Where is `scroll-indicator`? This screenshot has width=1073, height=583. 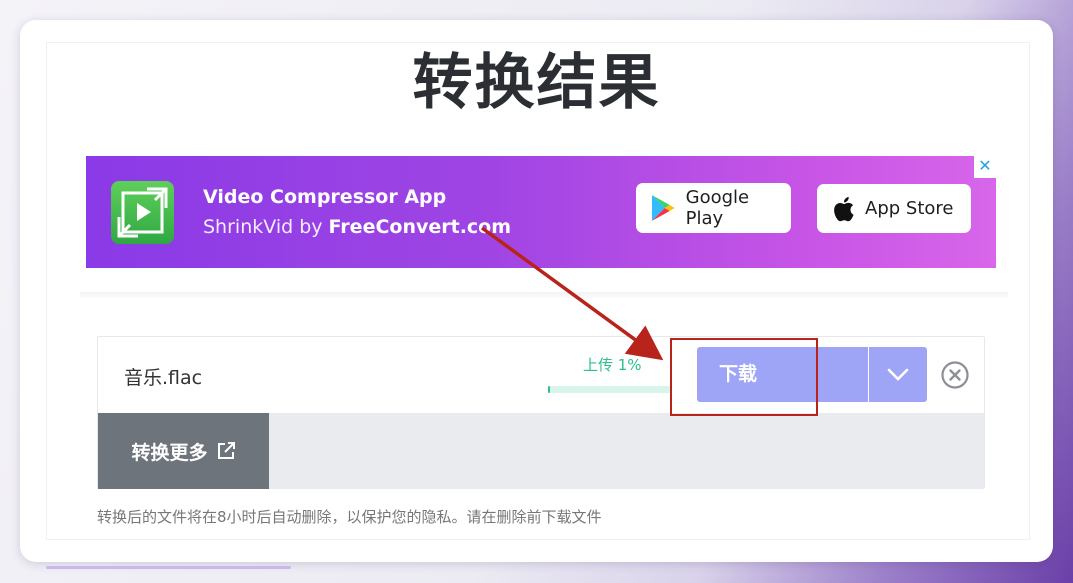 scroll-indicator is located at coordinates (168, 567).